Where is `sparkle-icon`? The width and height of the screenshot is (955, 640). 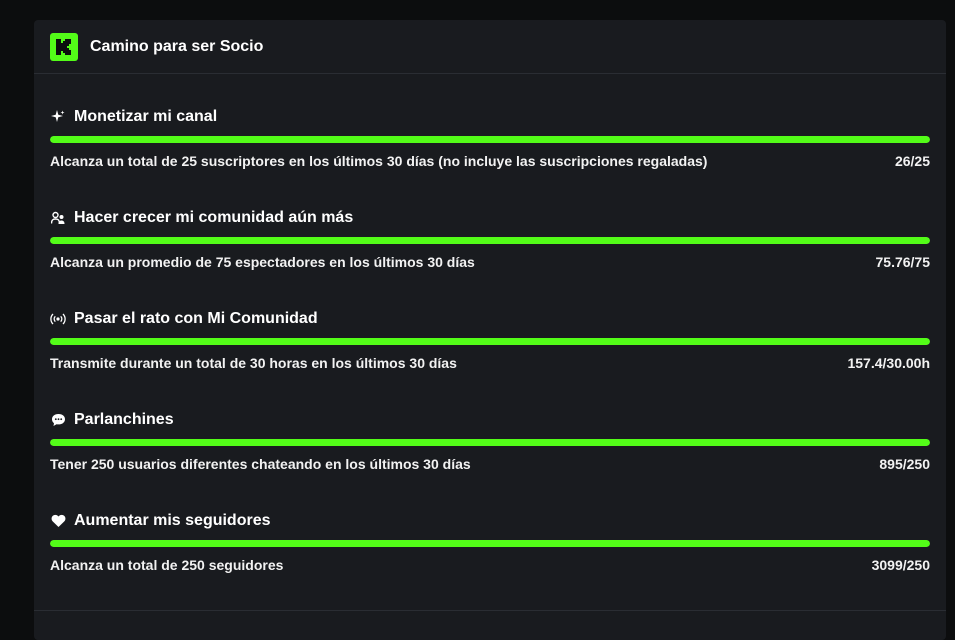
sparkle-icon is located at coordinates (58, 117).